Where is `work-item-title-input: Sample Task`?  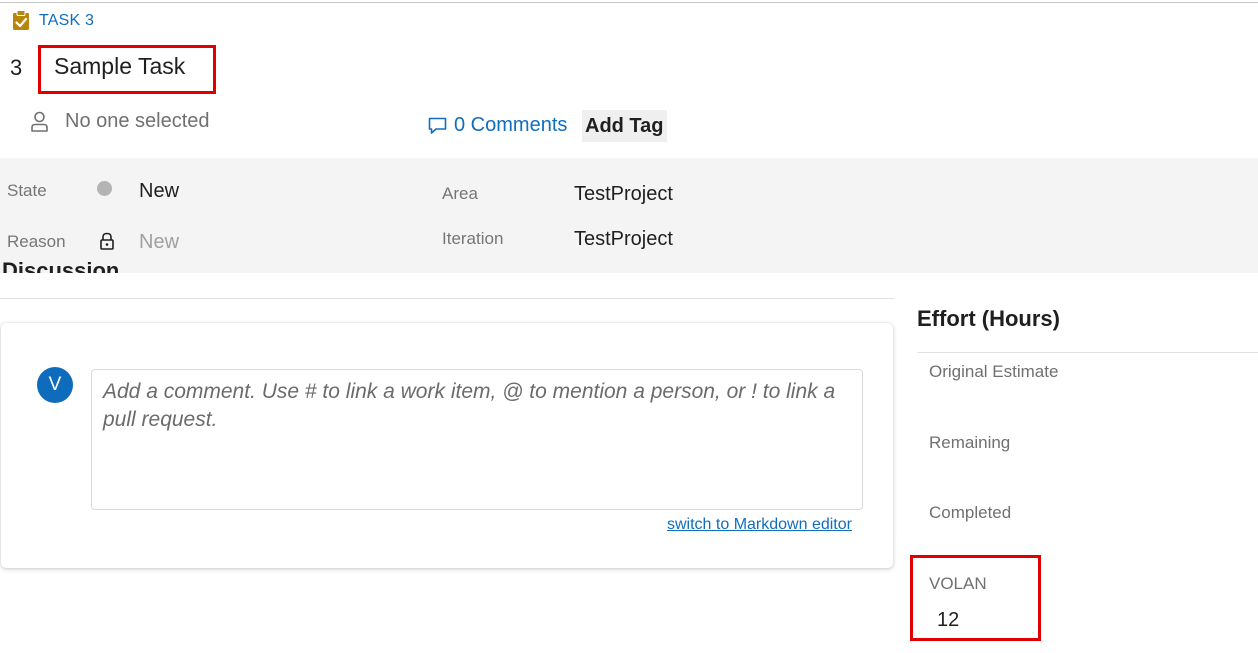 work-item-title-input: Sample Task is located at coordinates (119, 66).